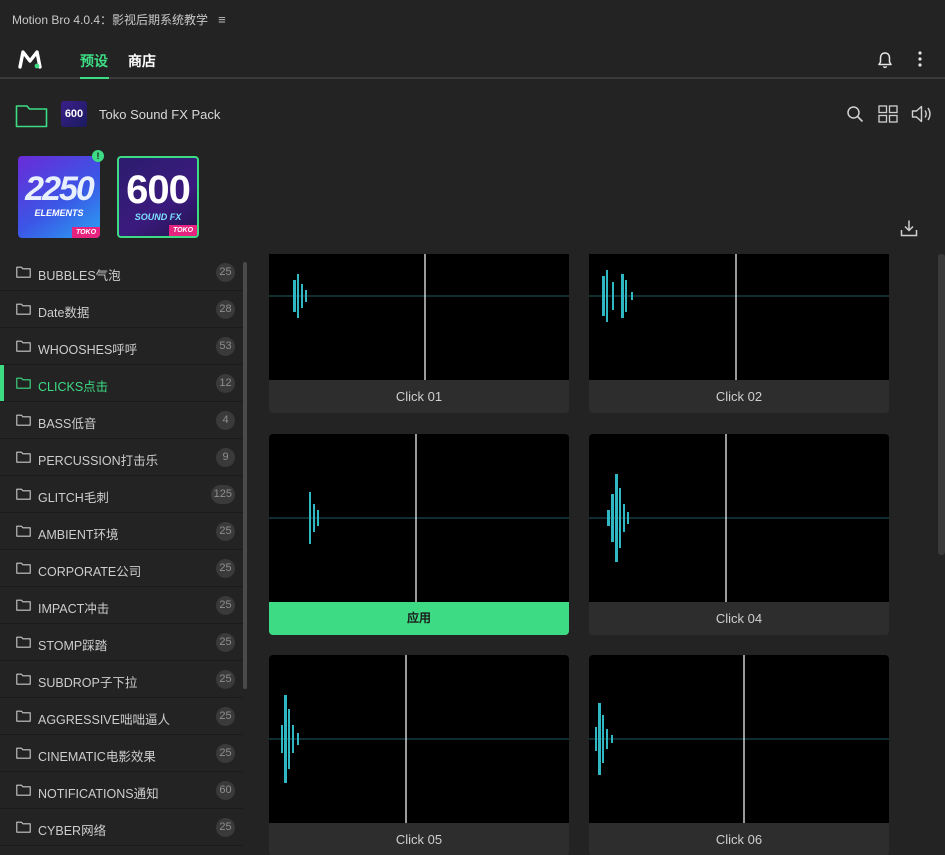 The image size is (945, 855). I want to click on category-count-badge: 53, so click(225, 346).